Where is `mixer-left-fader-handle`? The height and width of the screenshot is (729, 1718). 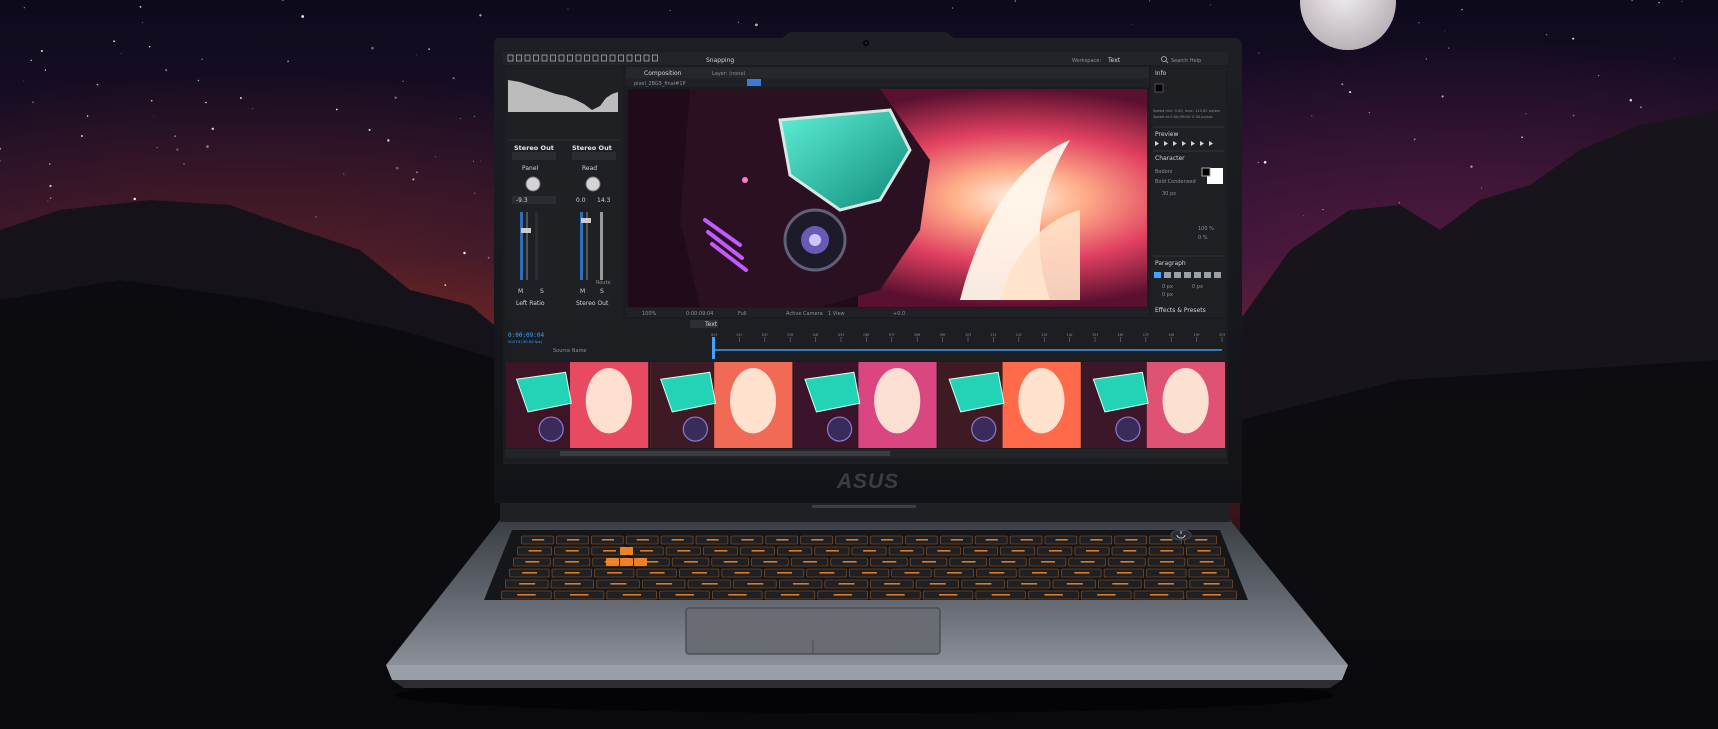 mixer-left-fader-handle is located at coordinates (526, 230).